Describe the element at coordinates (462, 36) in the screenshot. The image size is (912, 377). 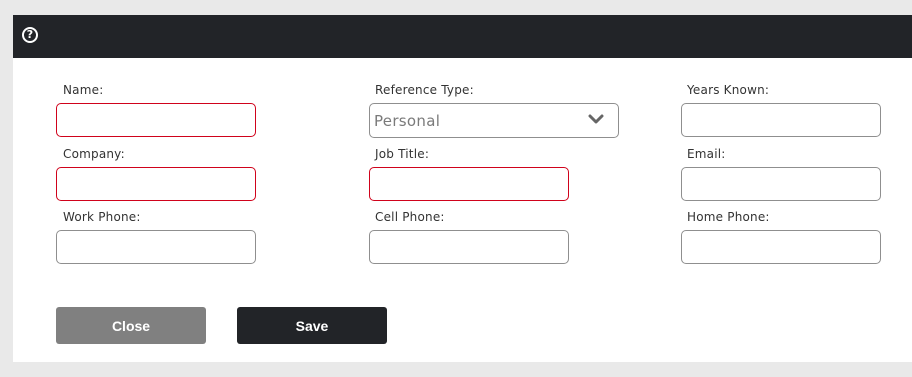
I see `dialog-titlebar: ?` at that location.